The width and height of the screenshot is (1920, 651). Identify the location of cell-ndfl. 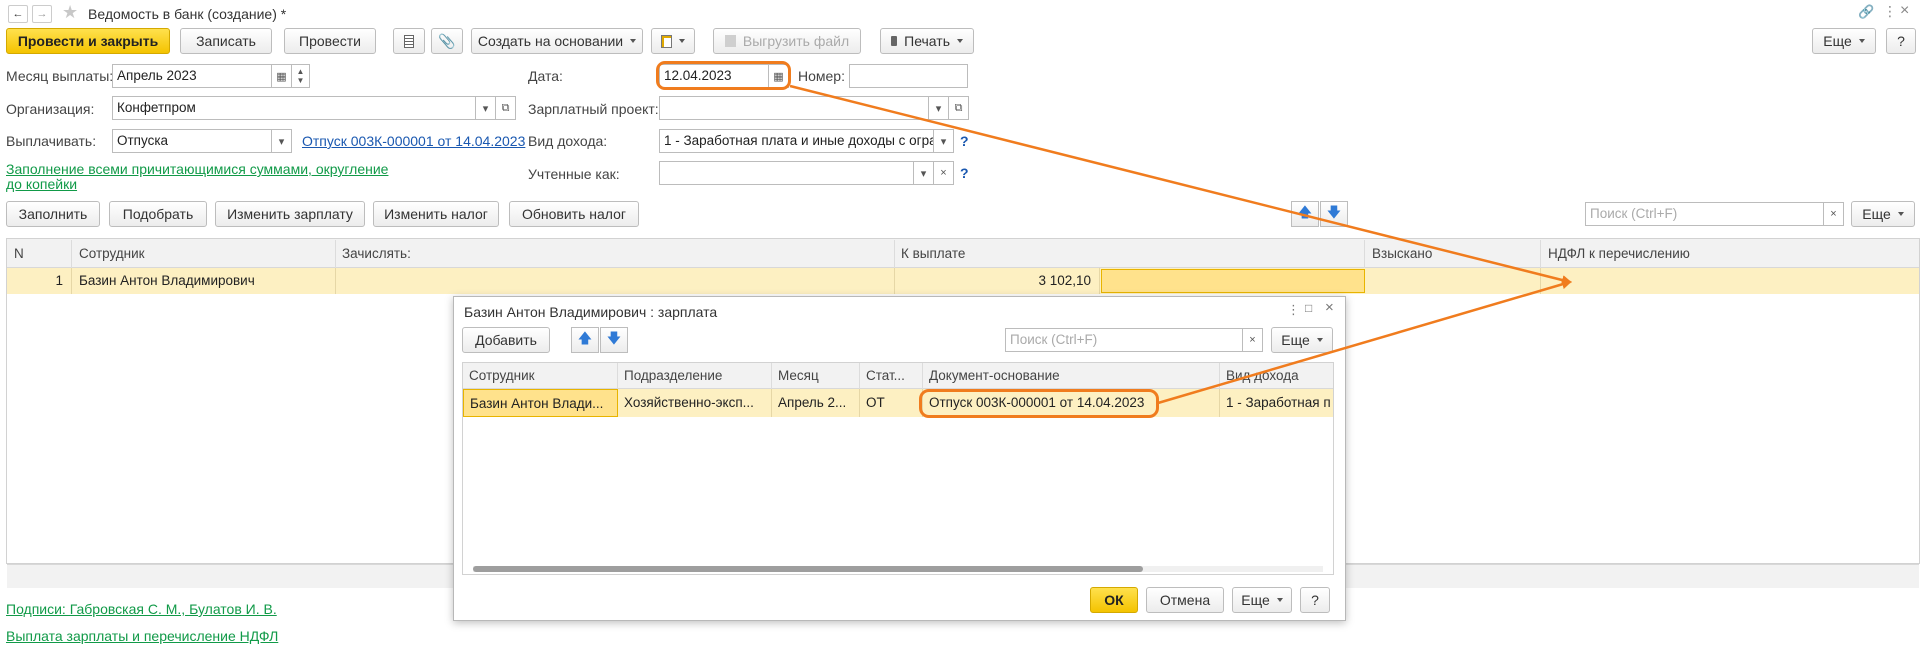
(1731, 281).